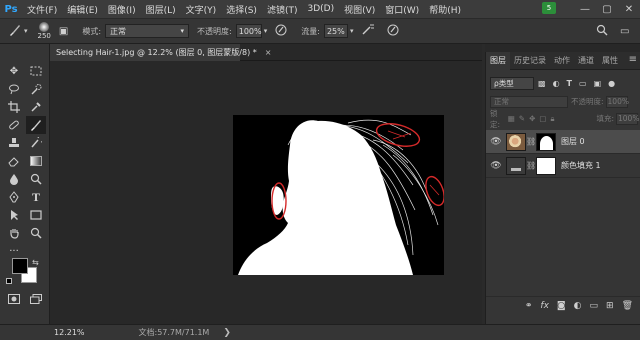 The image size is (640, 340). Describe the element at coordinates (542, 83) in the screenshot. I see `pixel-filter-icon: ▩` at that location.